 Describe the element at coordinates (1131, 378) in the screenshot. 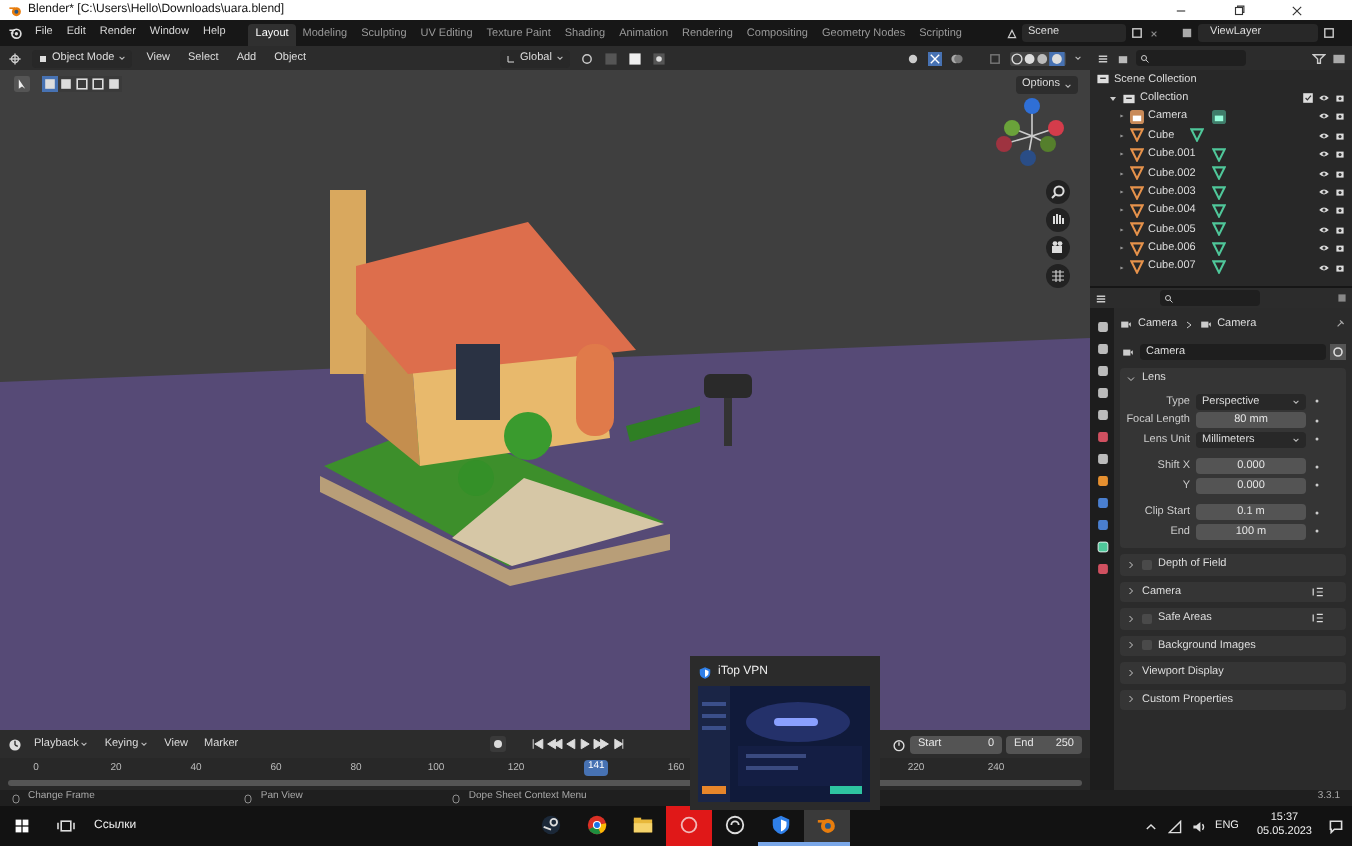

I see `chevron-down-icon` at that location.